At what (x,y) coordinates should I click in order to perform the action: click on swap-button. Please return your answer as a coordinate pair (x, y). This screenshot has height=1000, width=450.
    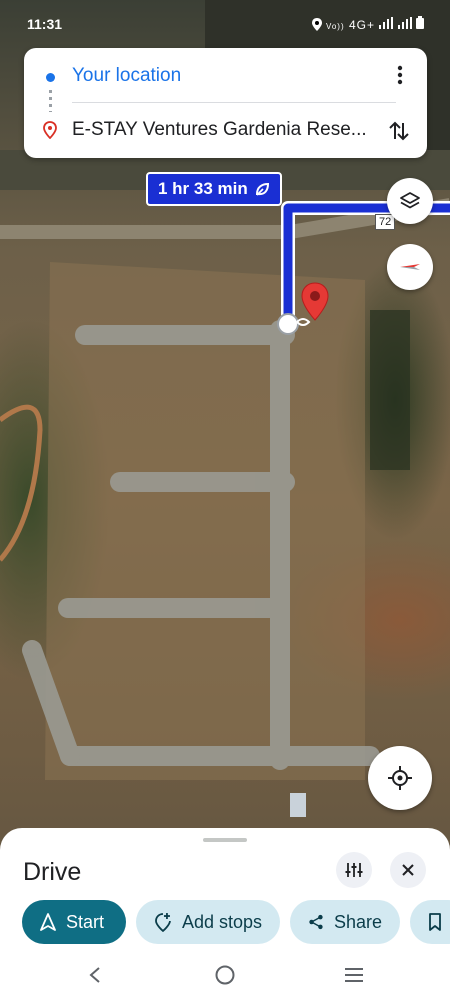
    Looking at the image, I should click on (399, 131).